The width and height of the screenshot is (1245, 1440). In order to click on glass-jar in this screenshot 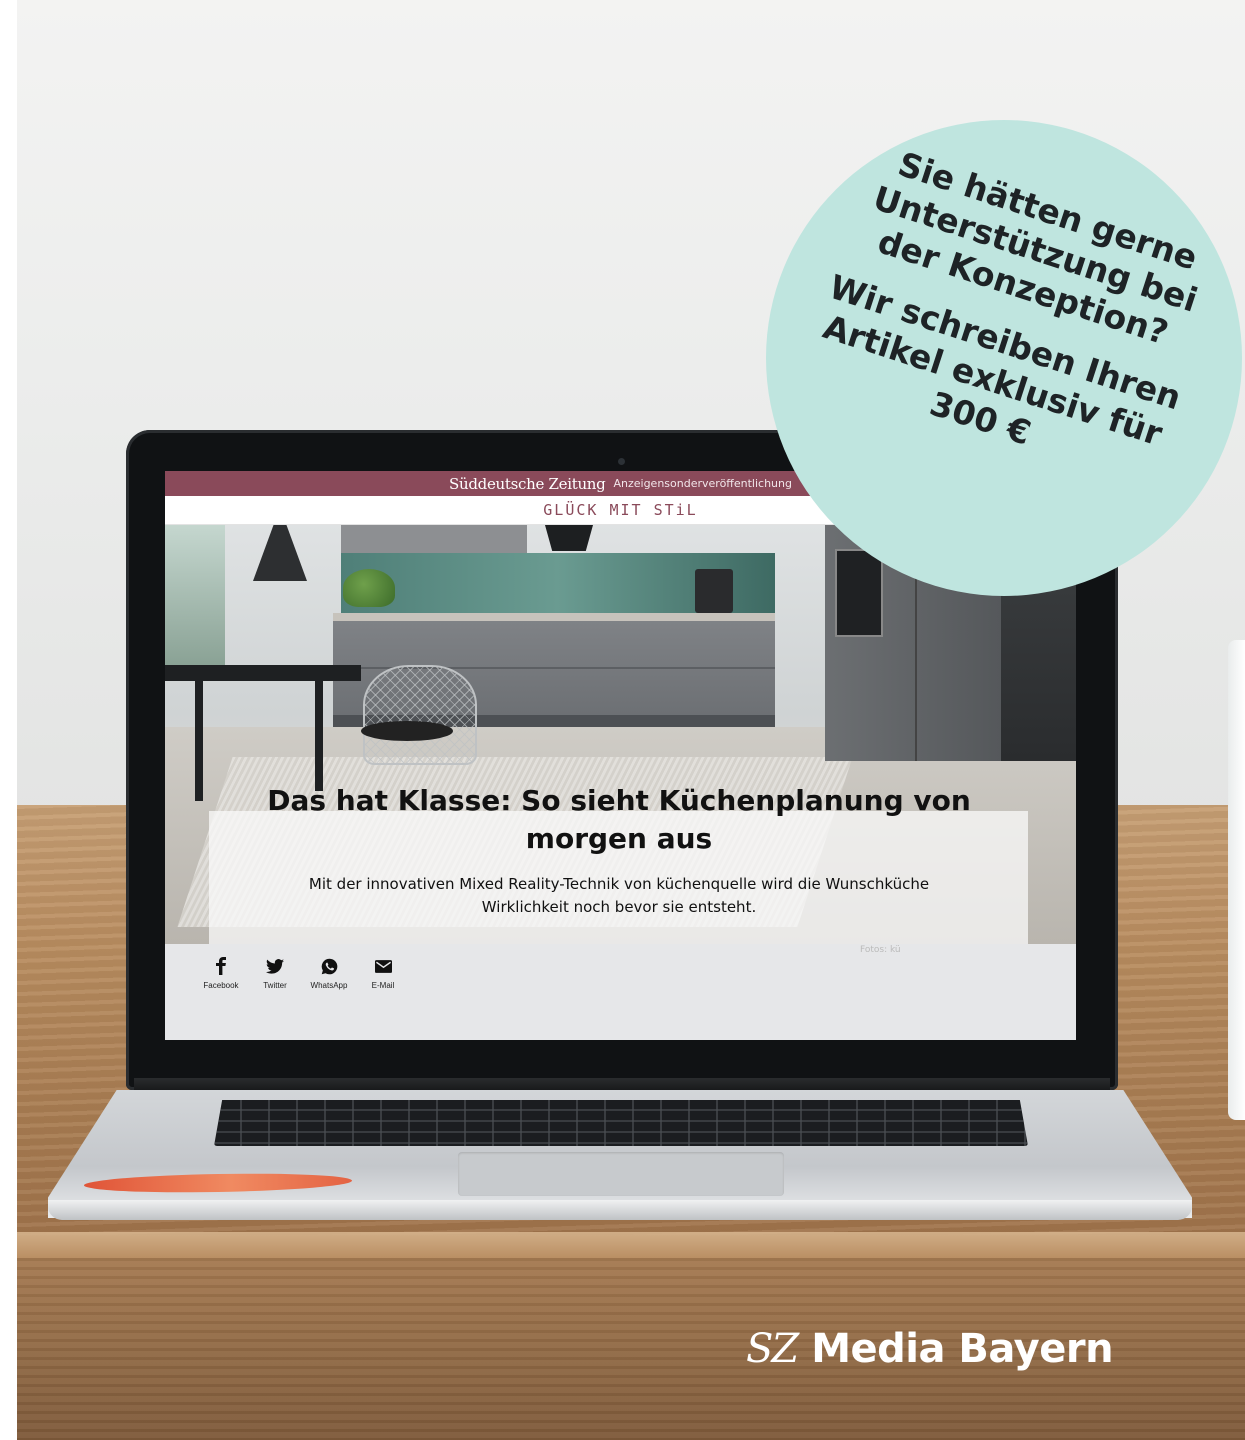, I will do `click(1236, 880)`.